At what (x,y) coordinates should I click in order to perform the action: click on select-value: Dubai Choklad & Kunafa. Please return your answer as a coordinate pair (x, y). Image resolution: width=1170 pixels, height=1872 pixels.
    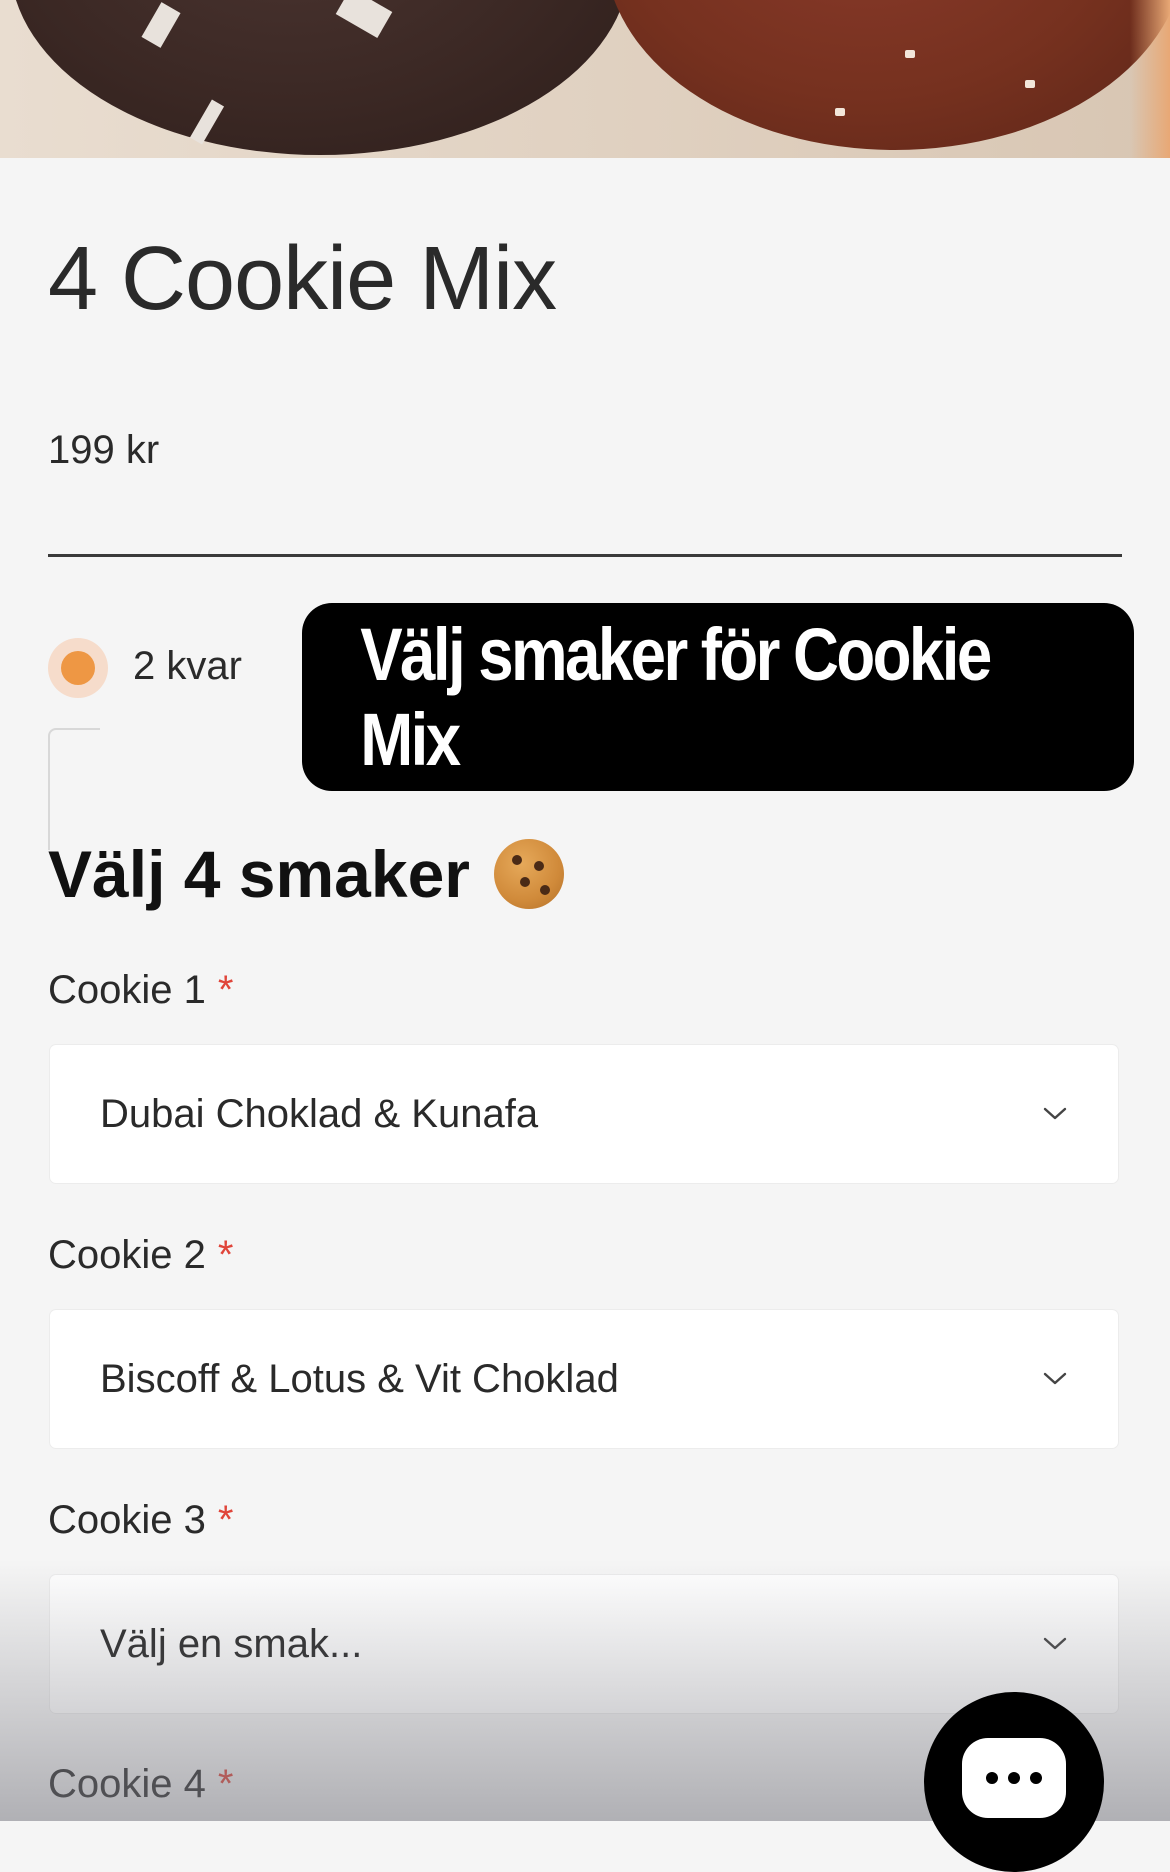
    Looking at the image, I should click on (319, 1113).